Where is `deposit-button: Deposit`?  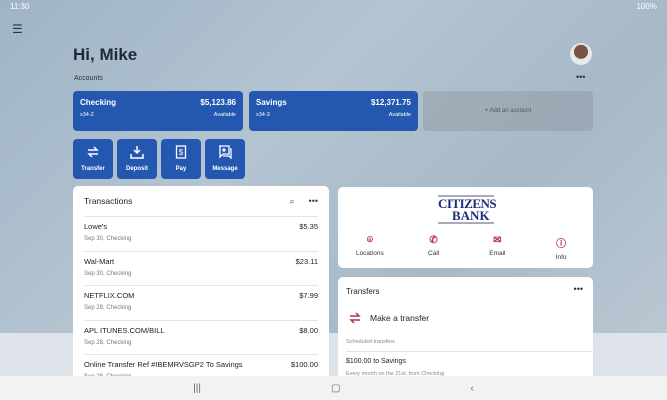
deposit-button: Deposit is located at coordinates (137, 159).